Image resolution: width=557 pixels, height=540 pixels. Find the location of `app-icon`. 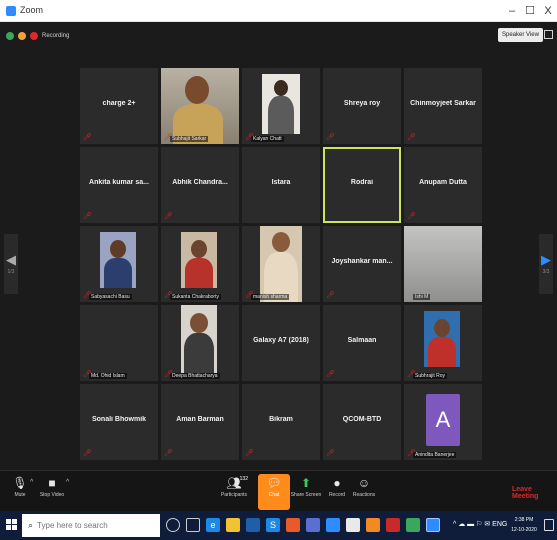

app-icon is located at coordinates (313, 525).